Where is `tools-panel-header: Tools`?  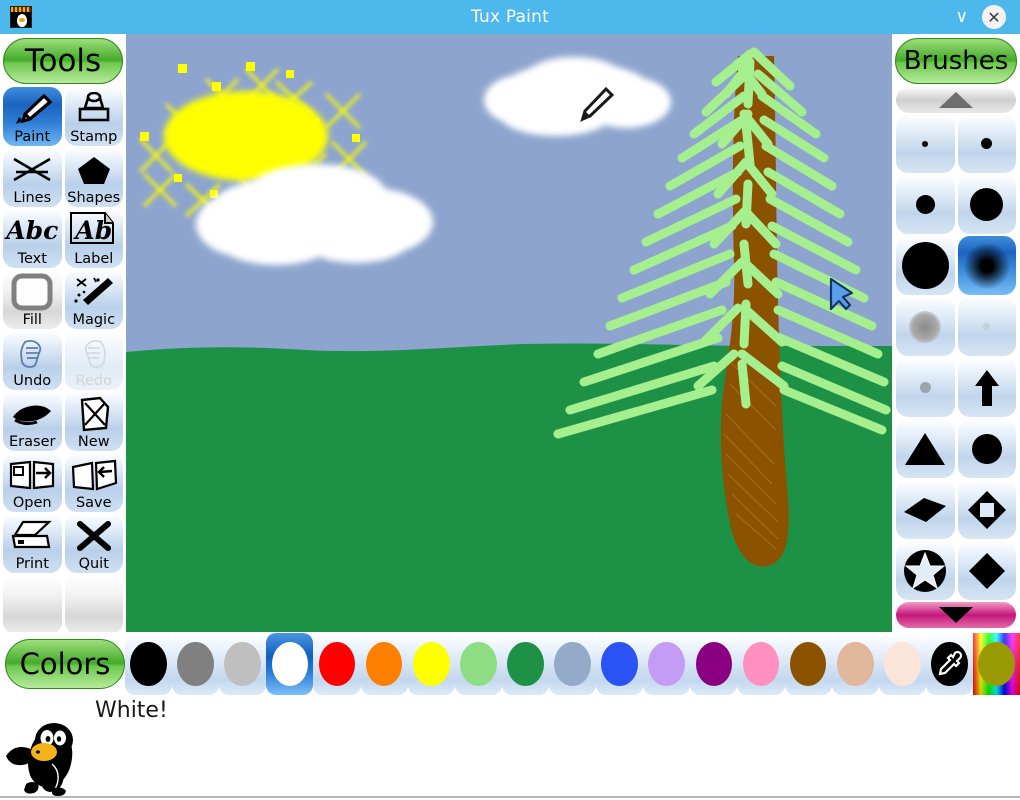 tools-panel-header: Tools is located at coordinates (63, 61).